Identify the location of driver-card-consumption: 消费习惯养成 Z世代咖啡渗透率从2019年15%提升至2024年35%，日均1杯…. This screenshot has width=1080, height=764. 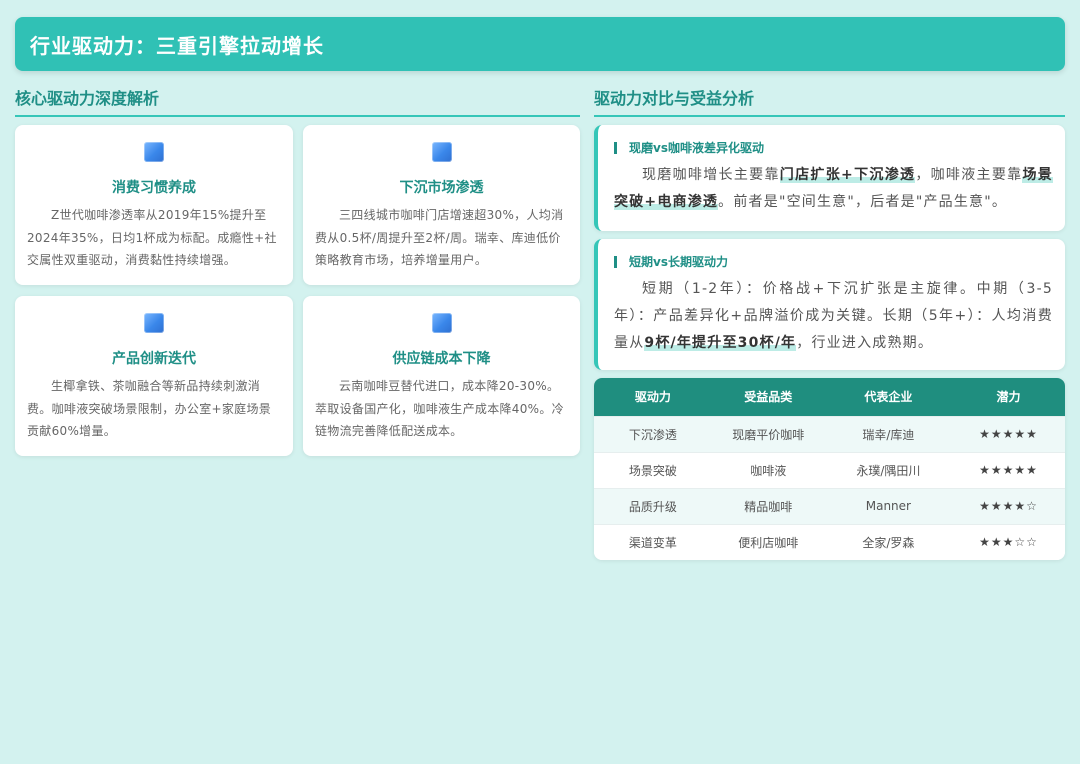
(154, 205).